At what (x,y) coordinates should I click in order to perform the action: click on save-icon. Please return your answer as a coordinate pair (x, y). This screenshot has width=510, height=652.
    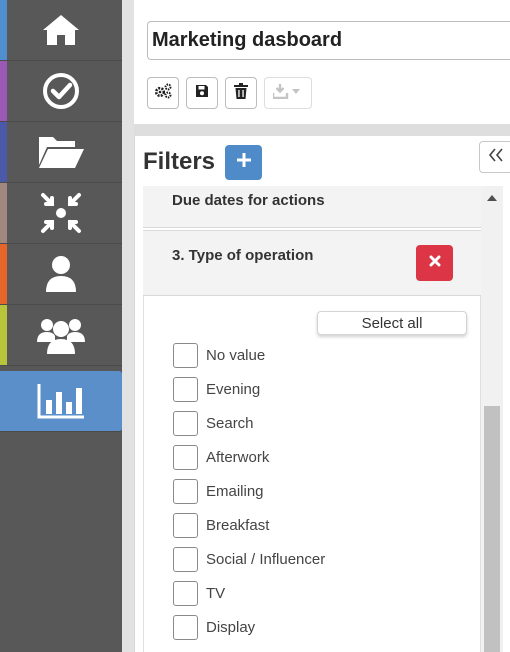
    Looking at the image, I should click on (202, 93).